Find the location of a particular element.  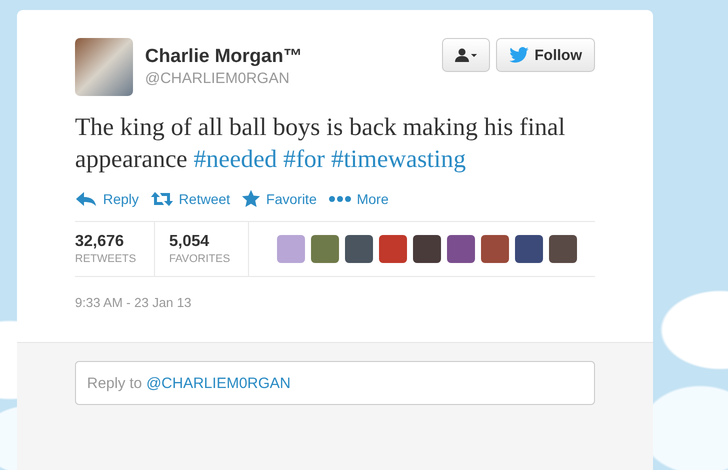

user-icon is located at coordinates (465, 55).